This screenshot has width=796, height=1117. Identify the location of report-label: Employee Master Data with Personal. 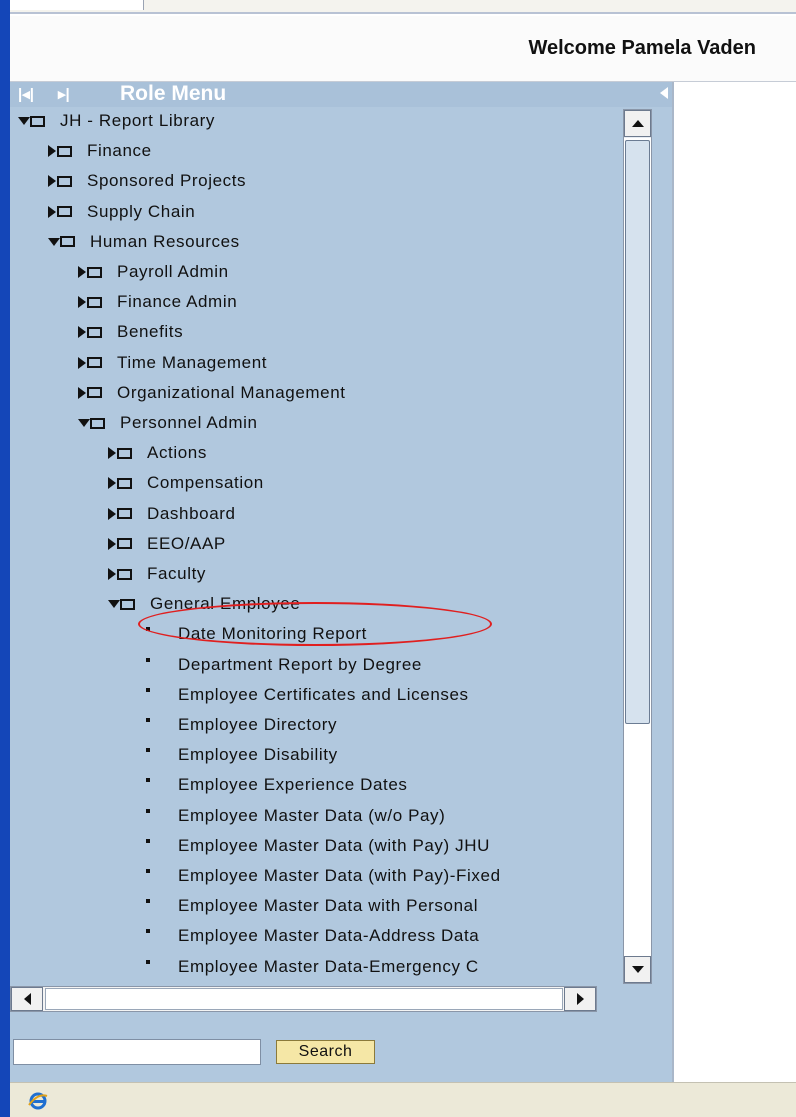
(328, 906).